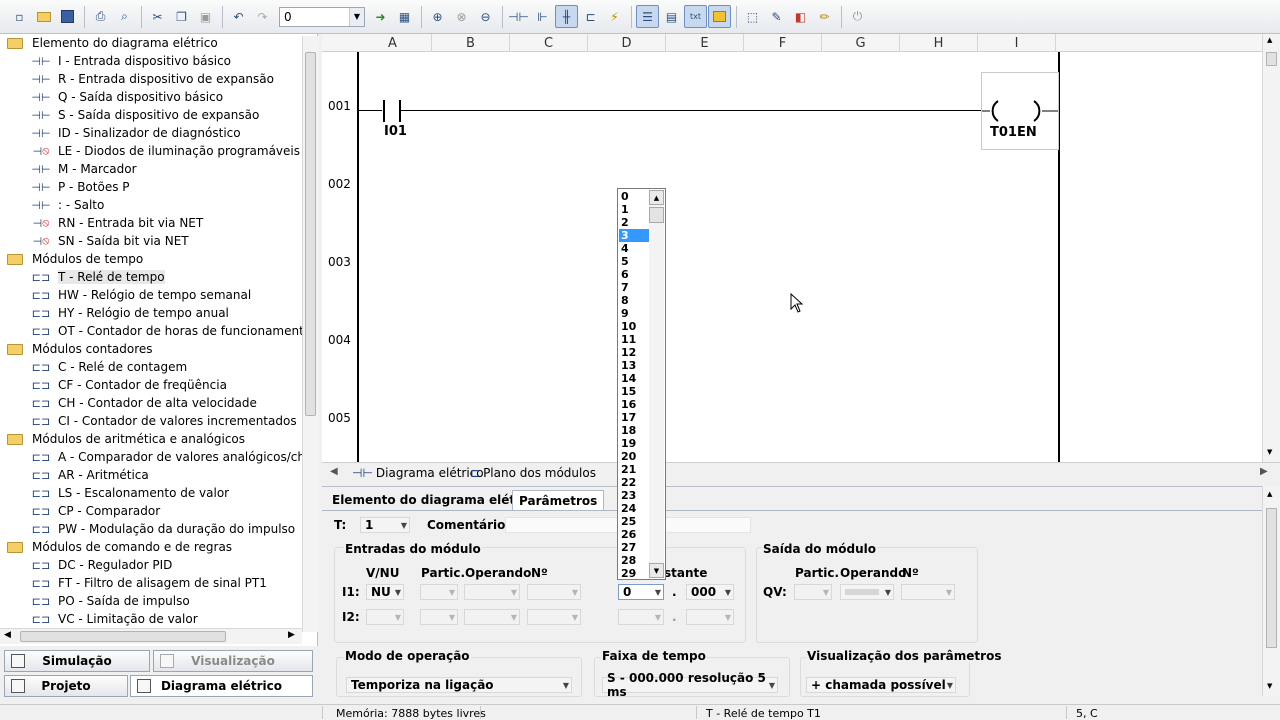 This screenshot has width=1280, height=720. Describe the element at coordinates (857, 16) in the screenshot. I see `power-icon: ⏻` at that location.